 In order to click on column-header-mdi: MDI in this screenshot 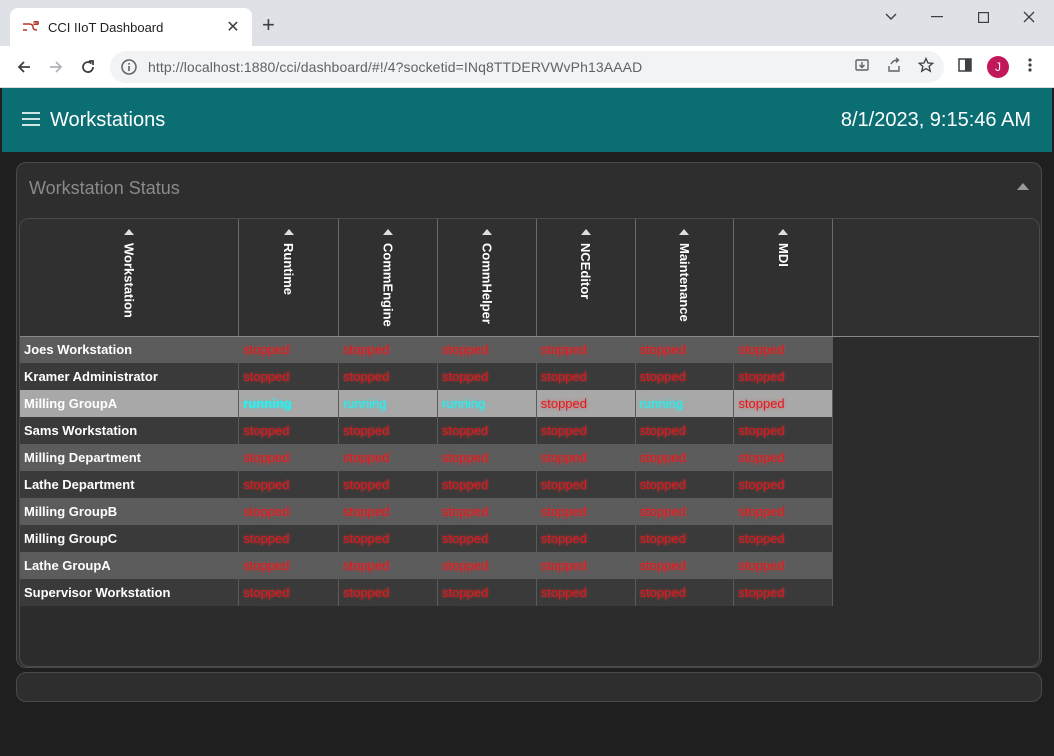, I will do `click(783, 278)`.